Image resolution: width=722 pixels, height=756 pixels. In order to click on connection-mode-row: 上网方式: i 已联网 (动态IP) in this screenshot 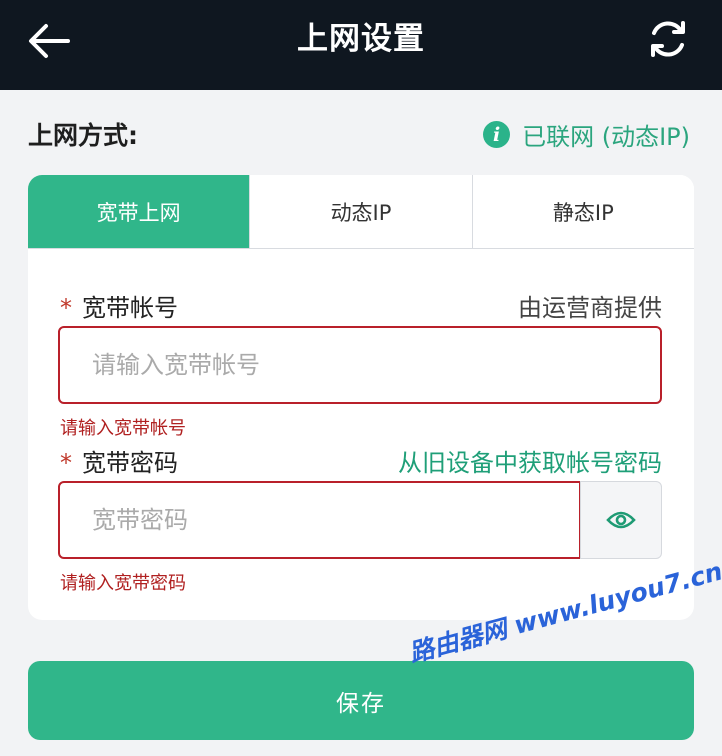, I will do `click(361, 135)`.